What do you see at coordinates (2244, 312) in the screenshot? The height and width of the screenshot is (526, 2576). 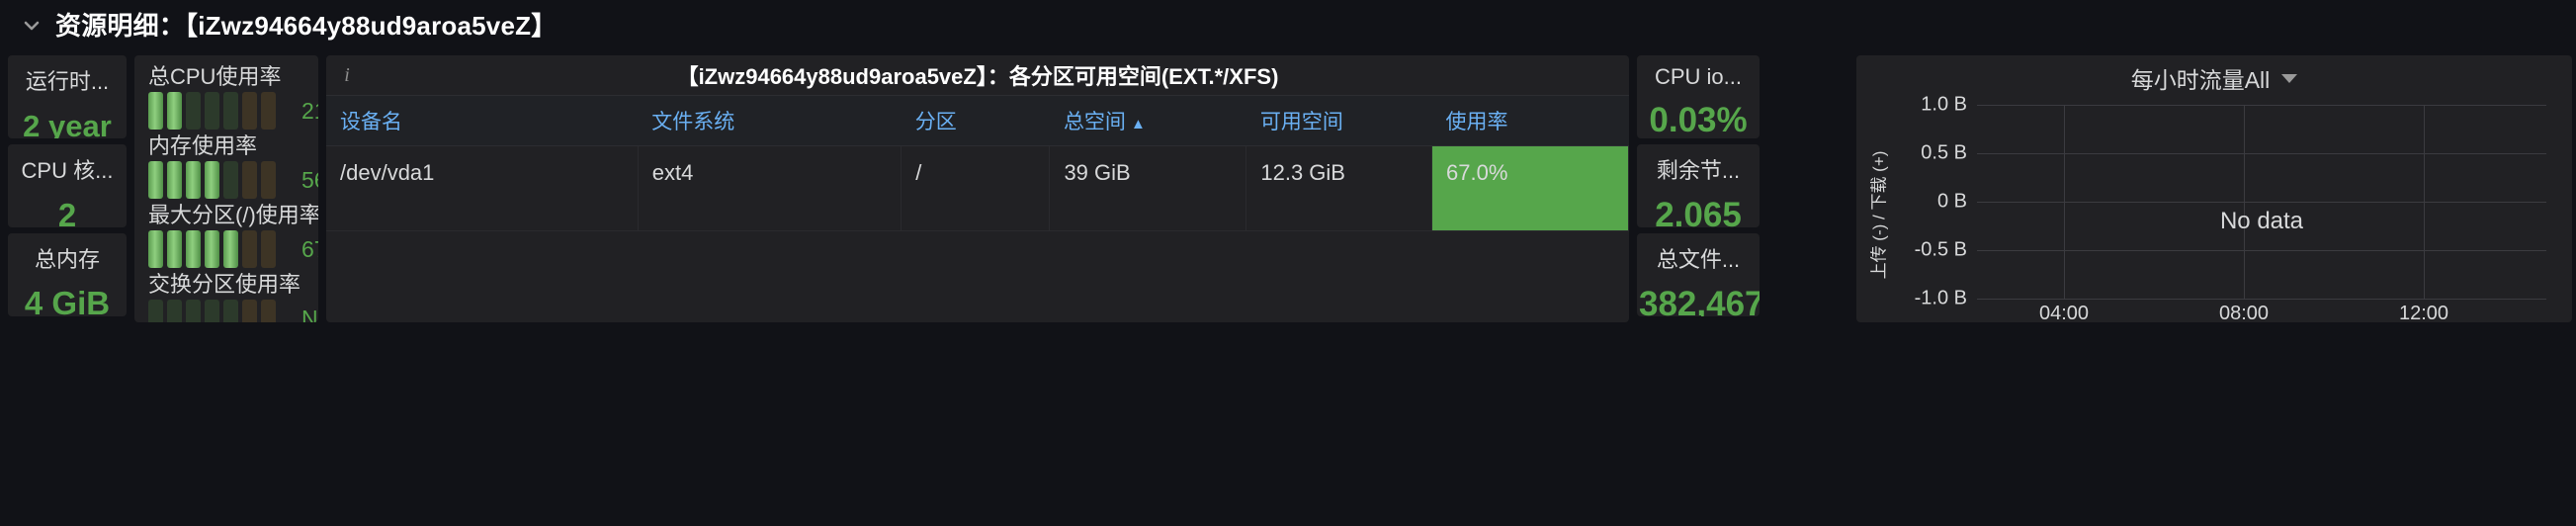 I see `x-tick-label: 08:00` at bounding box center [2244, 312].